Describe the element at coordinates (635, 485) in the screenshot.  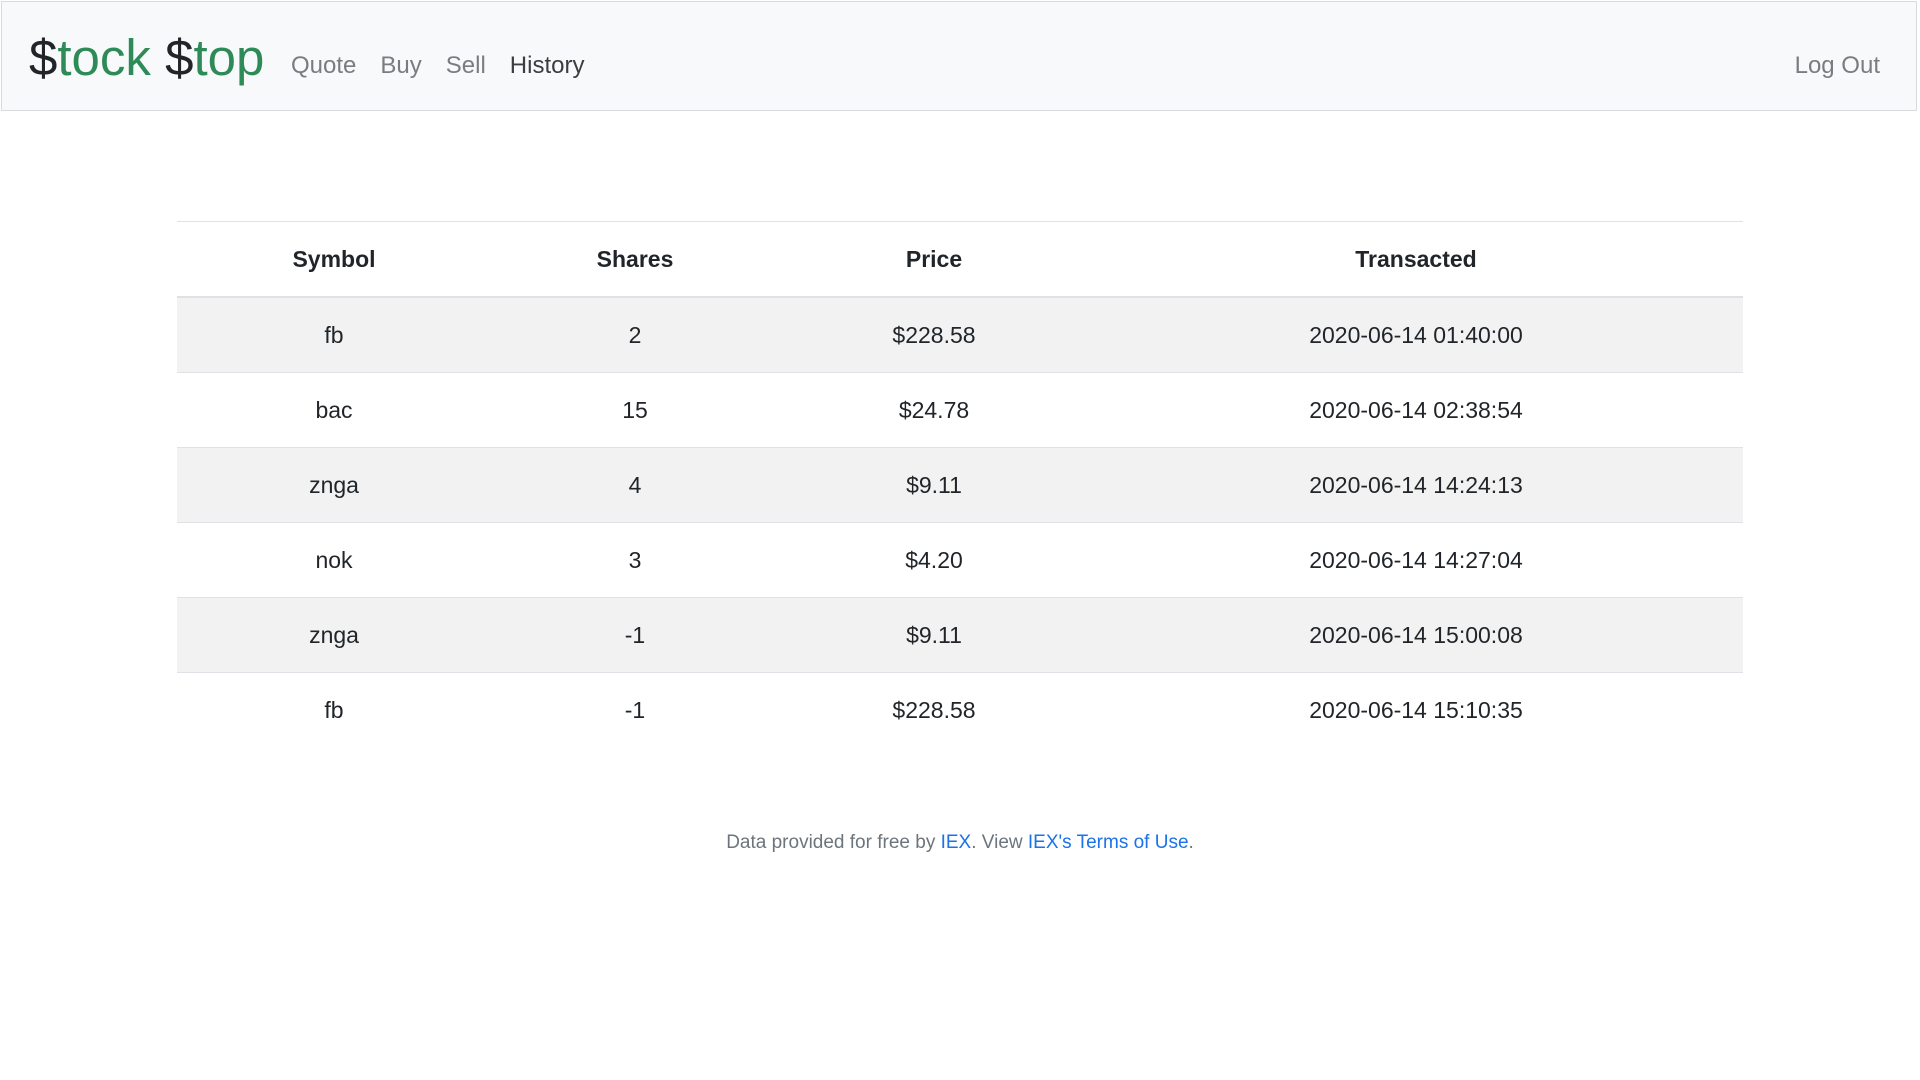
I see `cell-shares: 4` at that location.